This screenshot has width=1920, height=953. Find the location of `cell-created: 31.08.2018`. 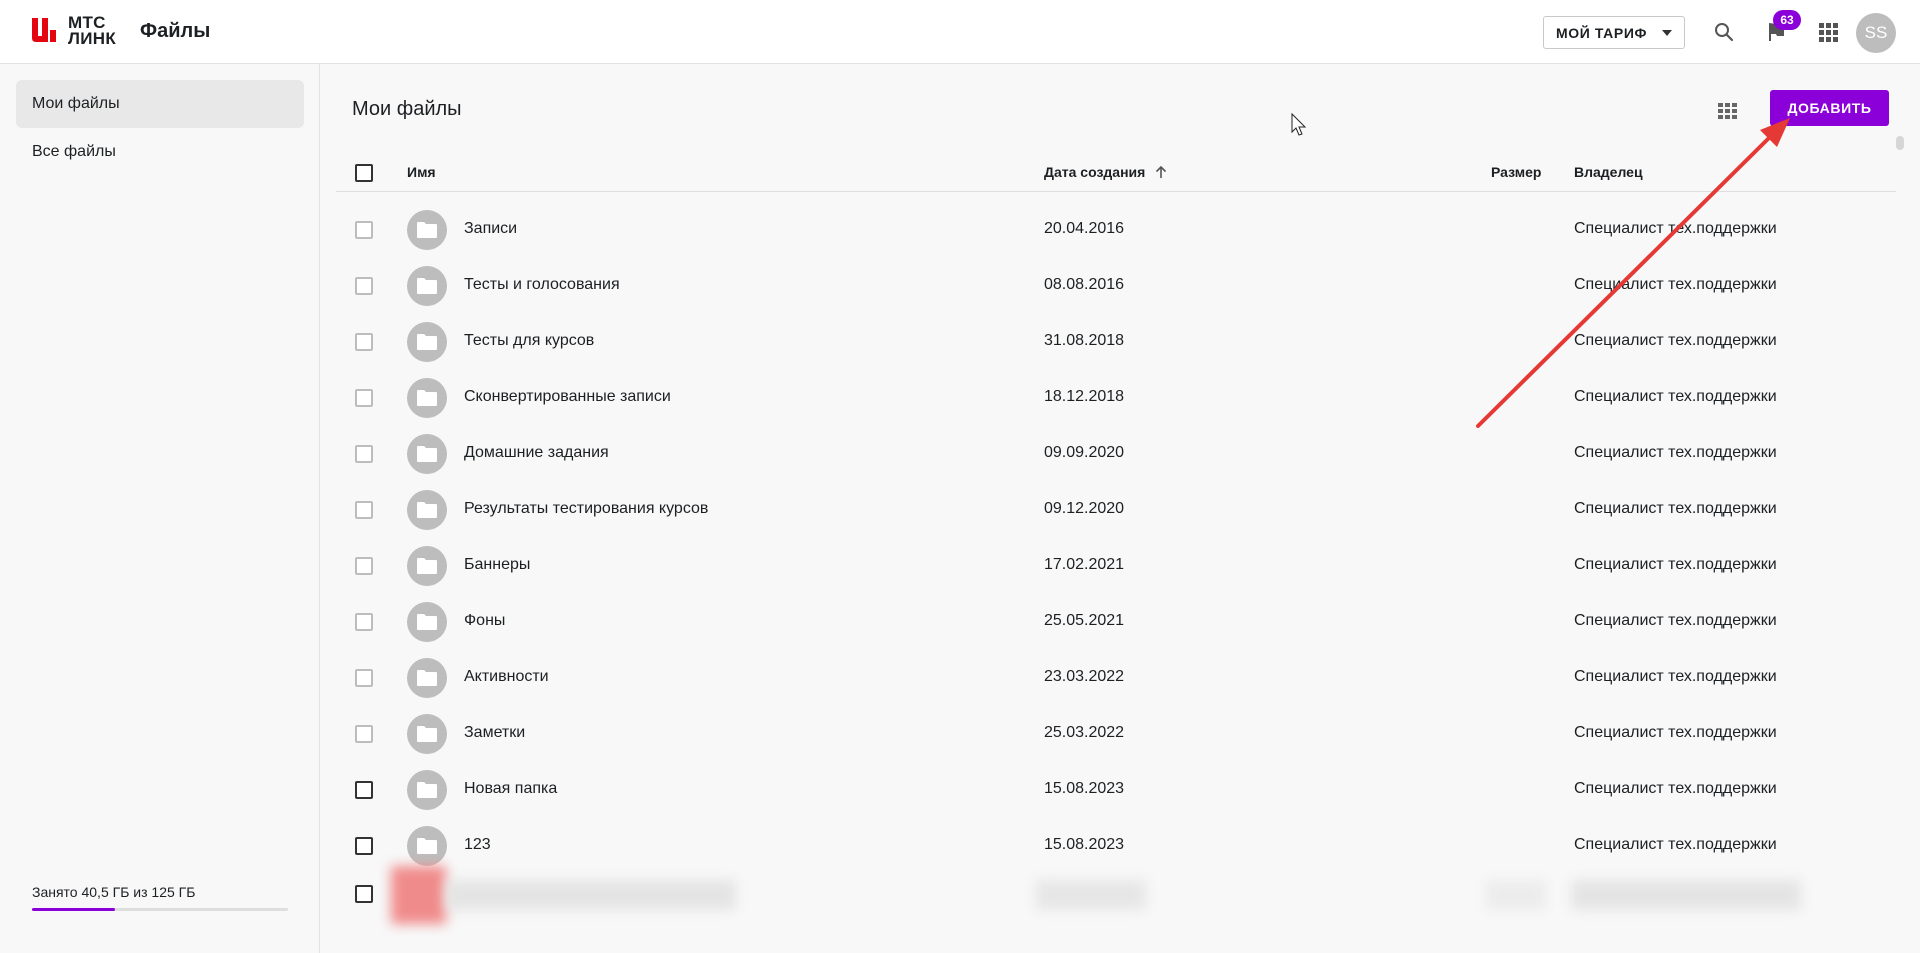

cell-created: 31.08.2018 is located at coordinates (1084, 340).